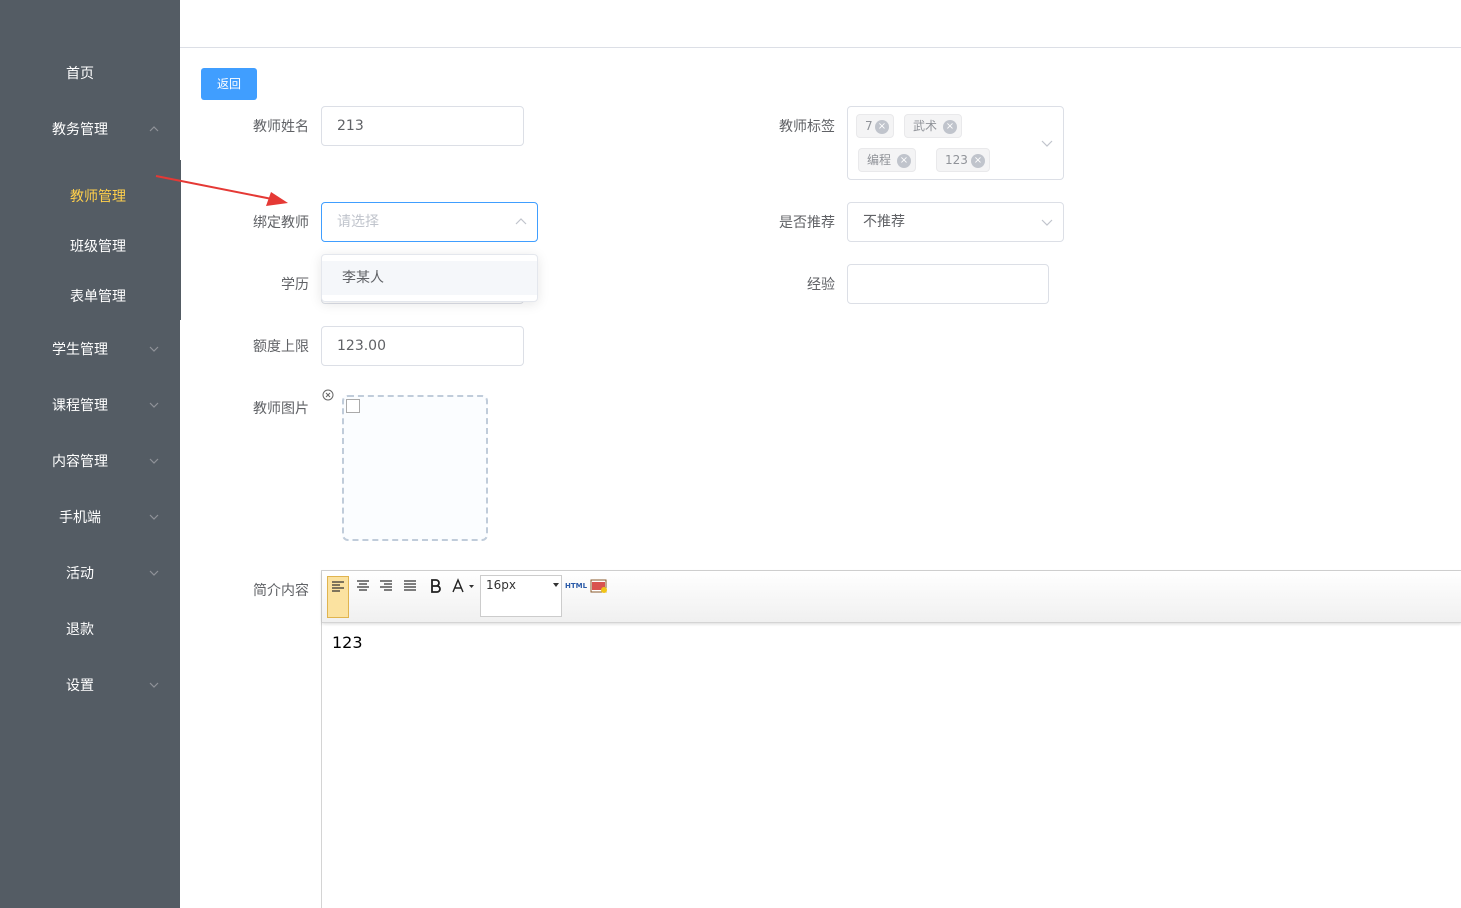 This screenshot has height=908, width=1461. I want to click on recommend-label: 是否推荐, so click(807, 223).